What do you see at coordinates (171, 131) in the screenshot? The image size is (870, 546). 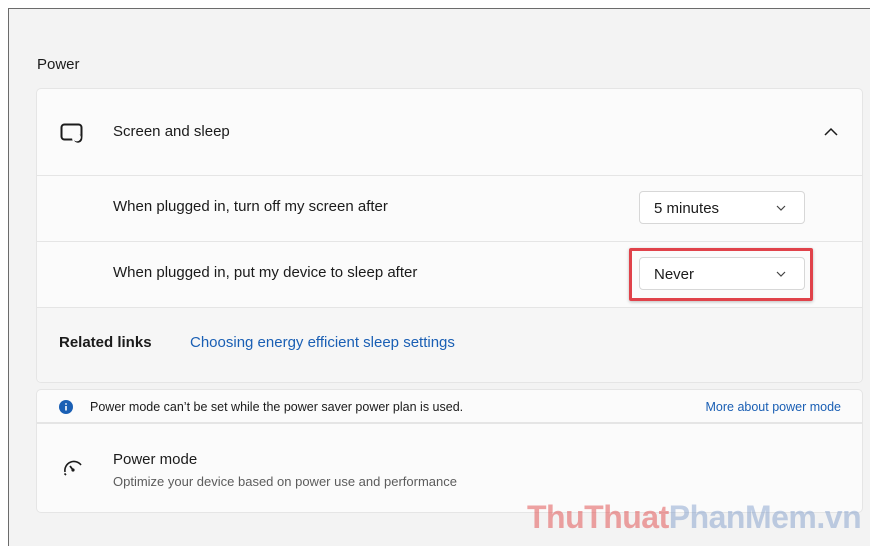 I see `screen-sleep-title: Screen and sleep` at bounding box center [171, 131].